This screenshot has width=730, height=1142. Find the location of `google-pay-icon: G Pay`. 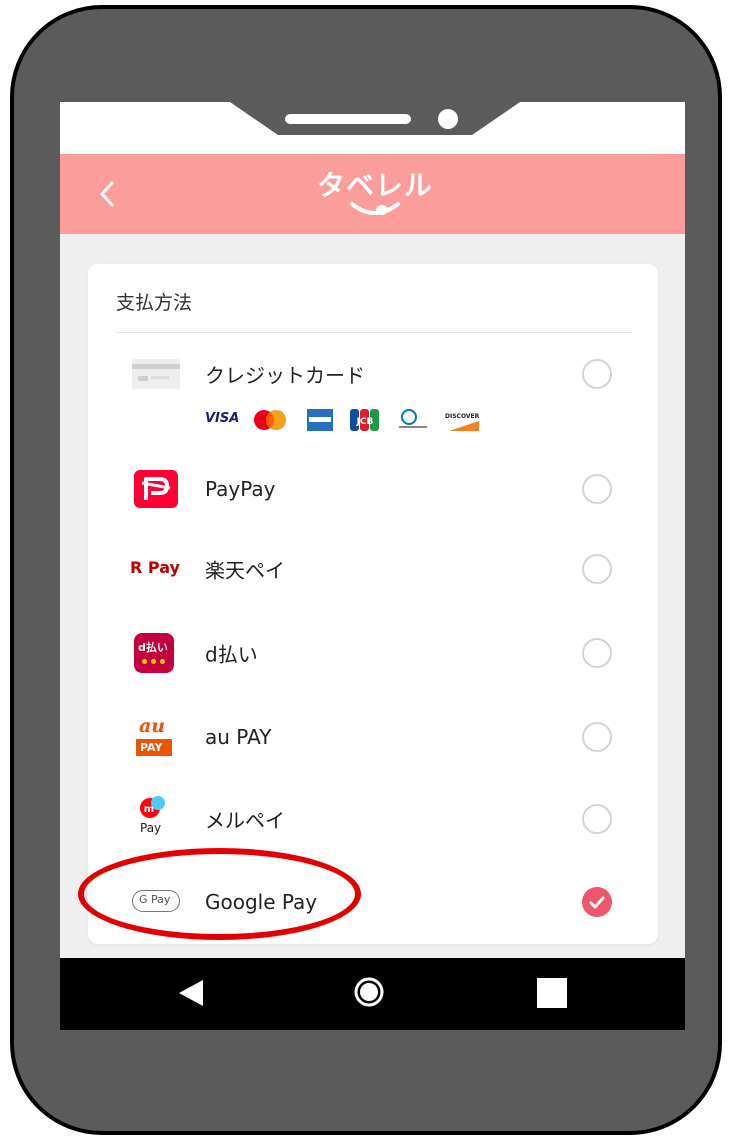

google-pay-icon: G Pay is located at coordinates (156, 902).